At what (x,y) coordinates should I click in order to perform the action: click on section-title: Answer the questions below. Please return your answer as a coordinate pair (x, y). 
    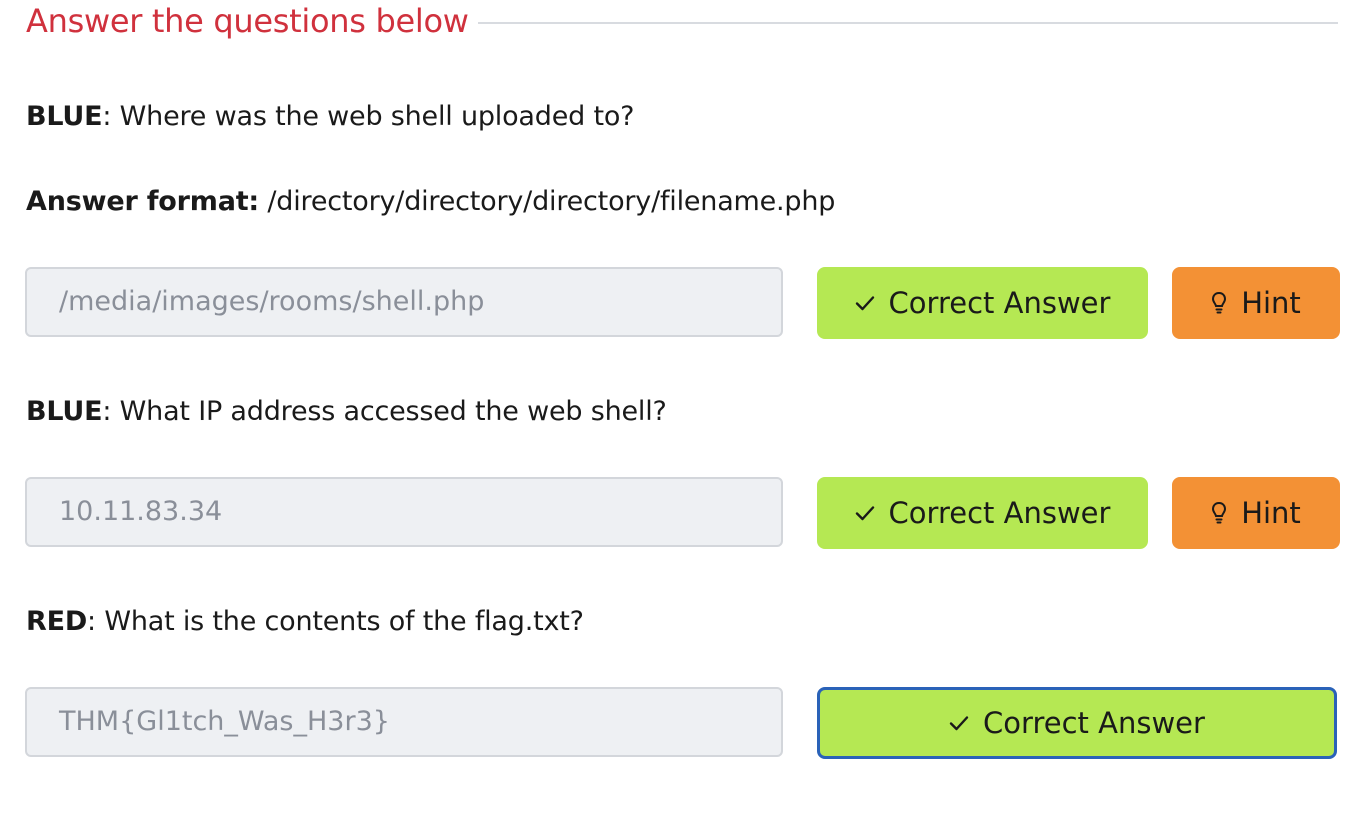
    Looking at the image, I should click on (247, 21).